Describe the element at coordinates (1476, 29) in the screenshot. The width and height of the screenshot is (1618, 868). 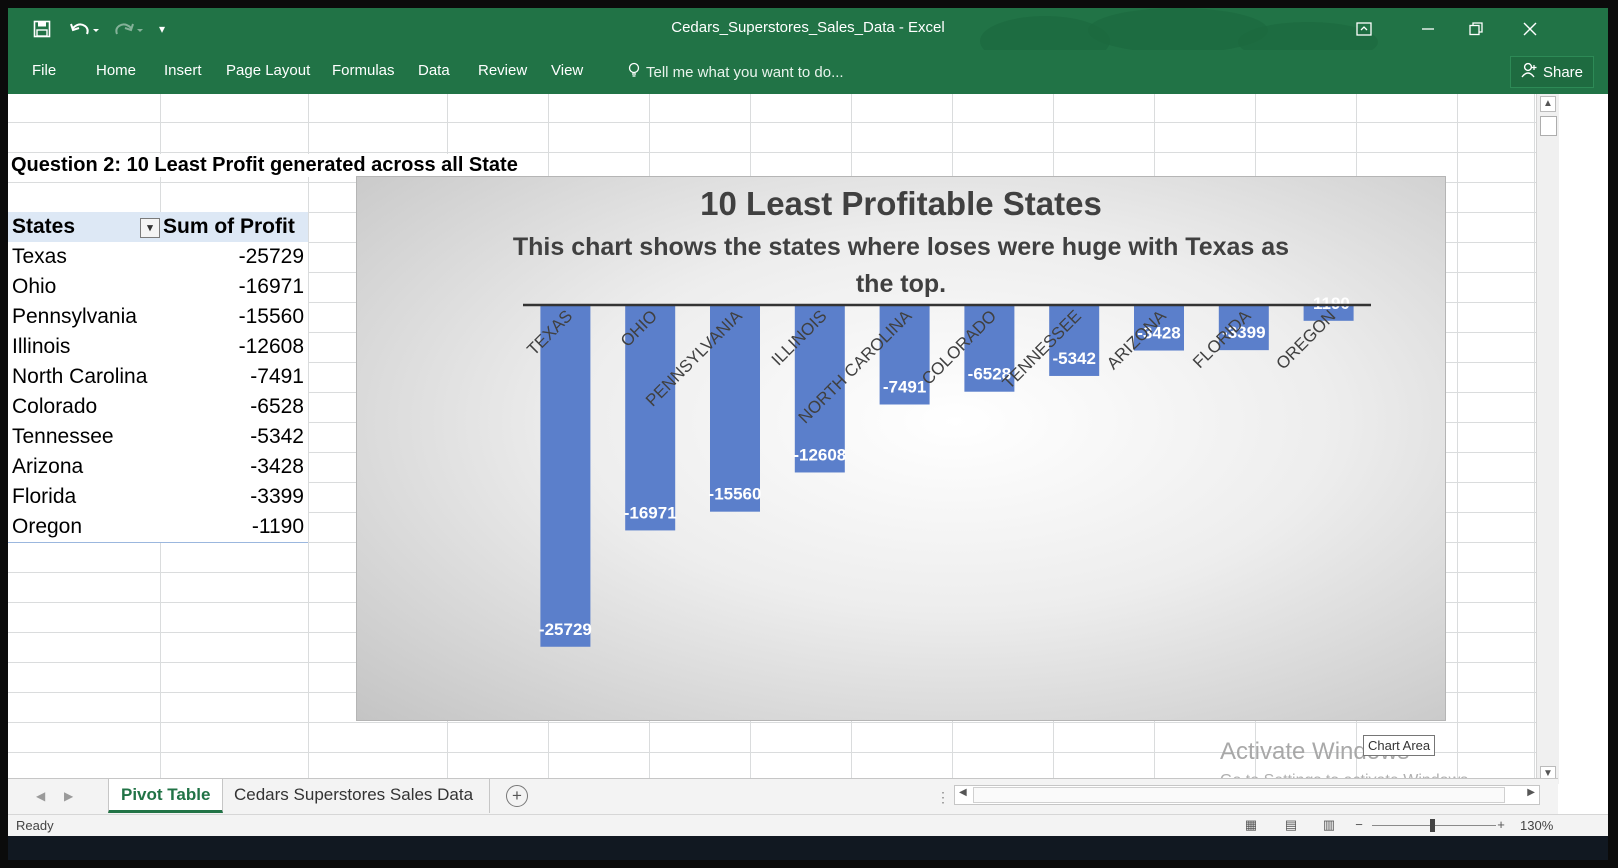
I see `restore-icon` at that location.